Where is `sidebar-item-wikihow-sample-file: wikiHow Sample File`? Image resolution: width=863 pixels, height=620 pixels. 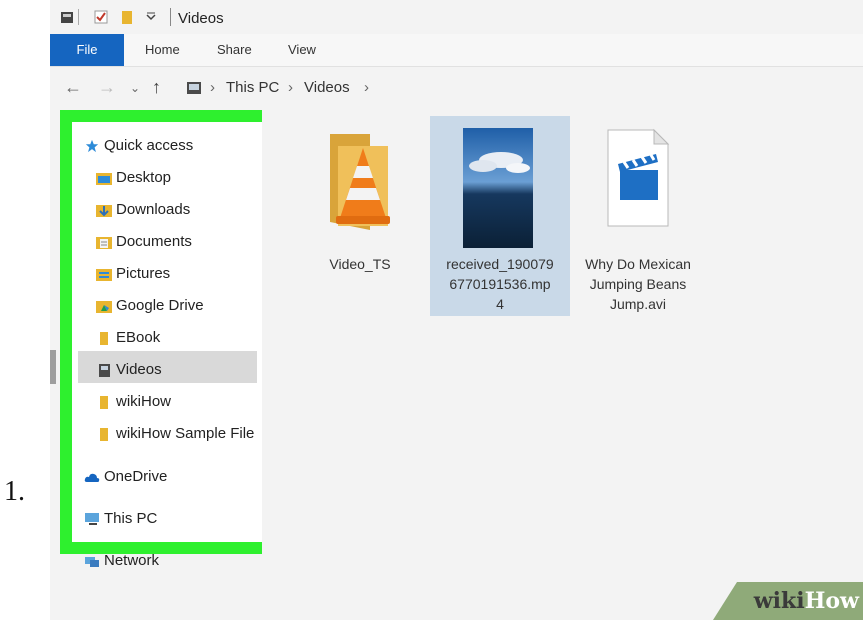
sidebar-item-wikihow-sample-file: wikiHow Sample File is located at coordinates (186, 435).